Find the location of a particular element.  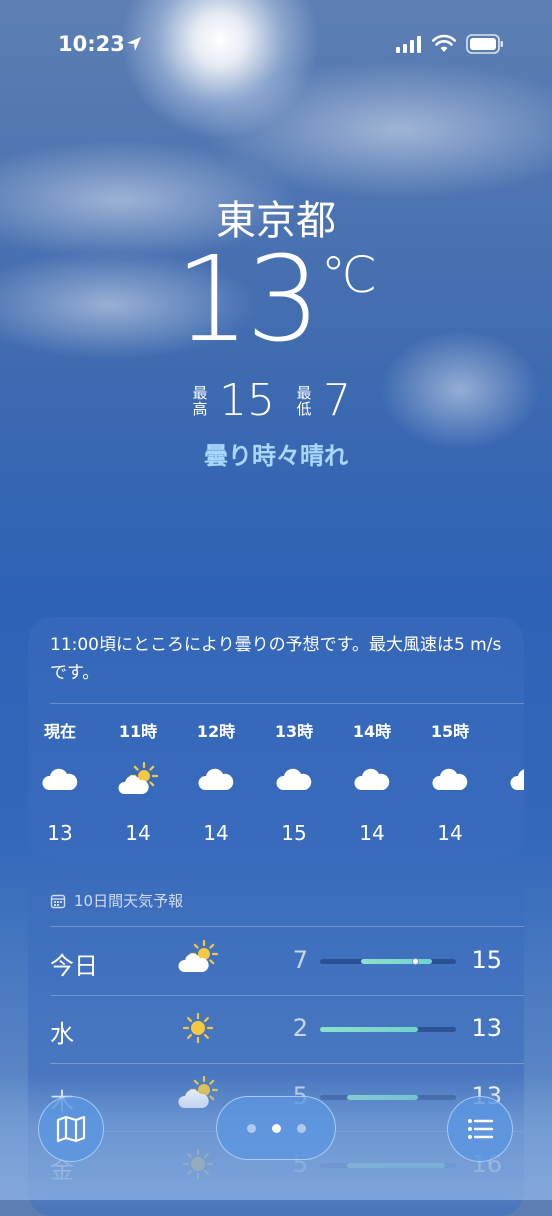

location-list-button is located at coordinates (480, 1129).